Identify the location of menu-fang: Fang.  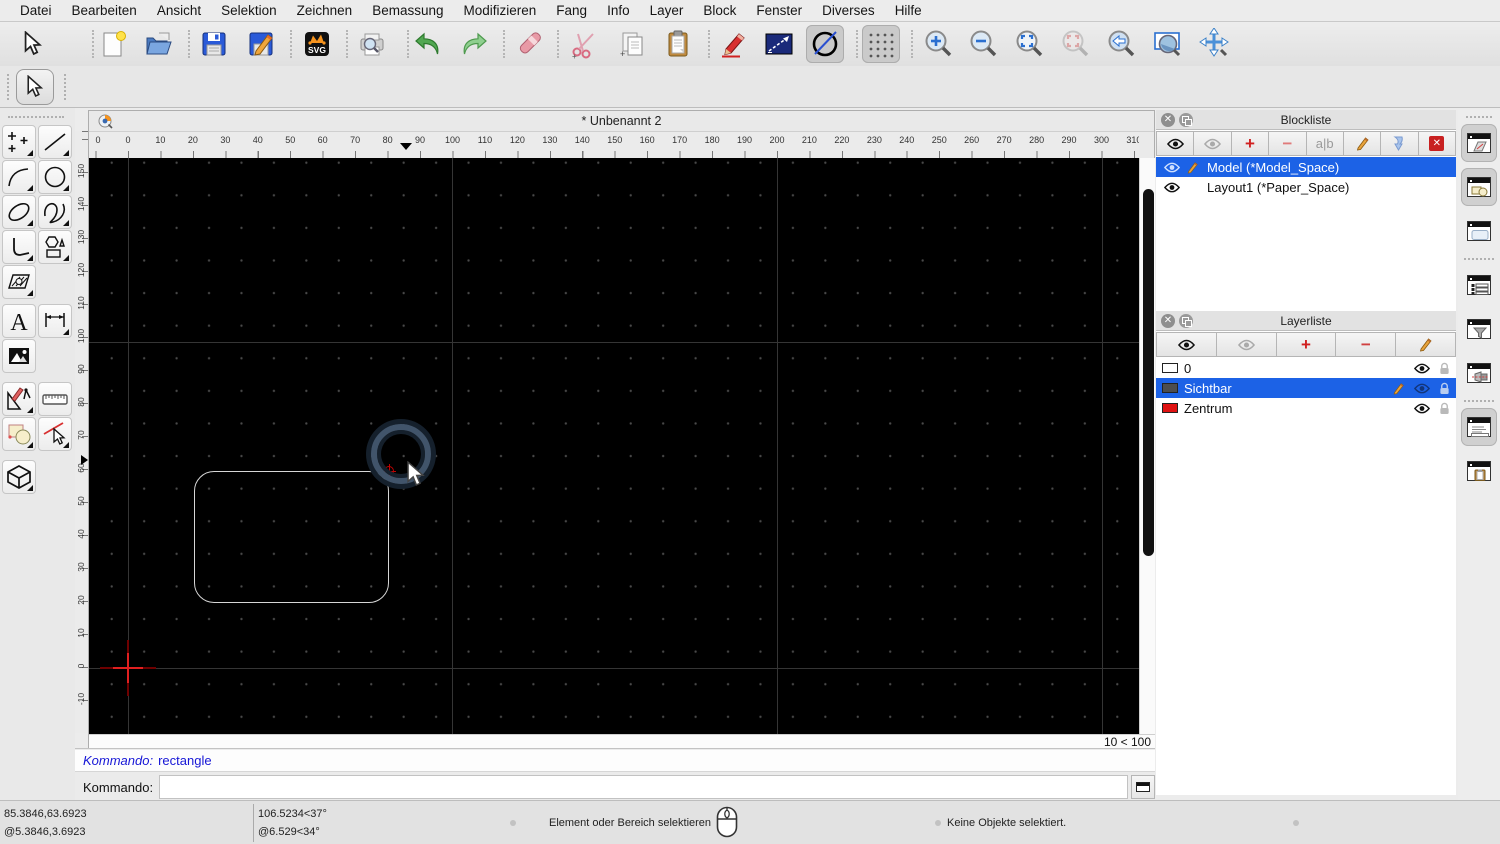
(571, 10).